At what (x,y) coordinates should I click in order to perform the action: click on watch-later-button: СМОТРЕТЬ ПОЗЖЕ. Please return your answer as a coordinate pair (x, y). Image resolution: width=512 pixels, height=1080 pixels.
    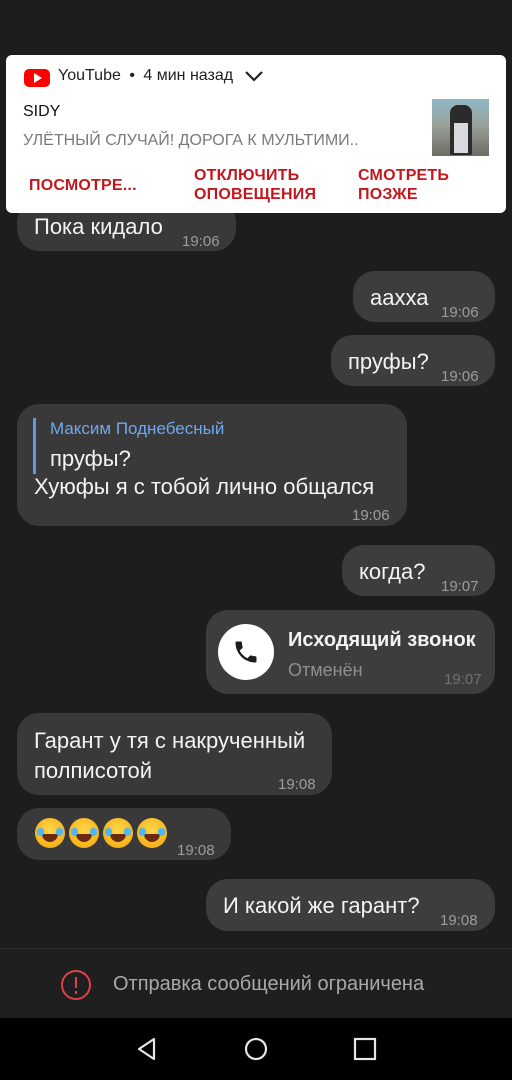
    Looking at the image, I should click on (403, 185).